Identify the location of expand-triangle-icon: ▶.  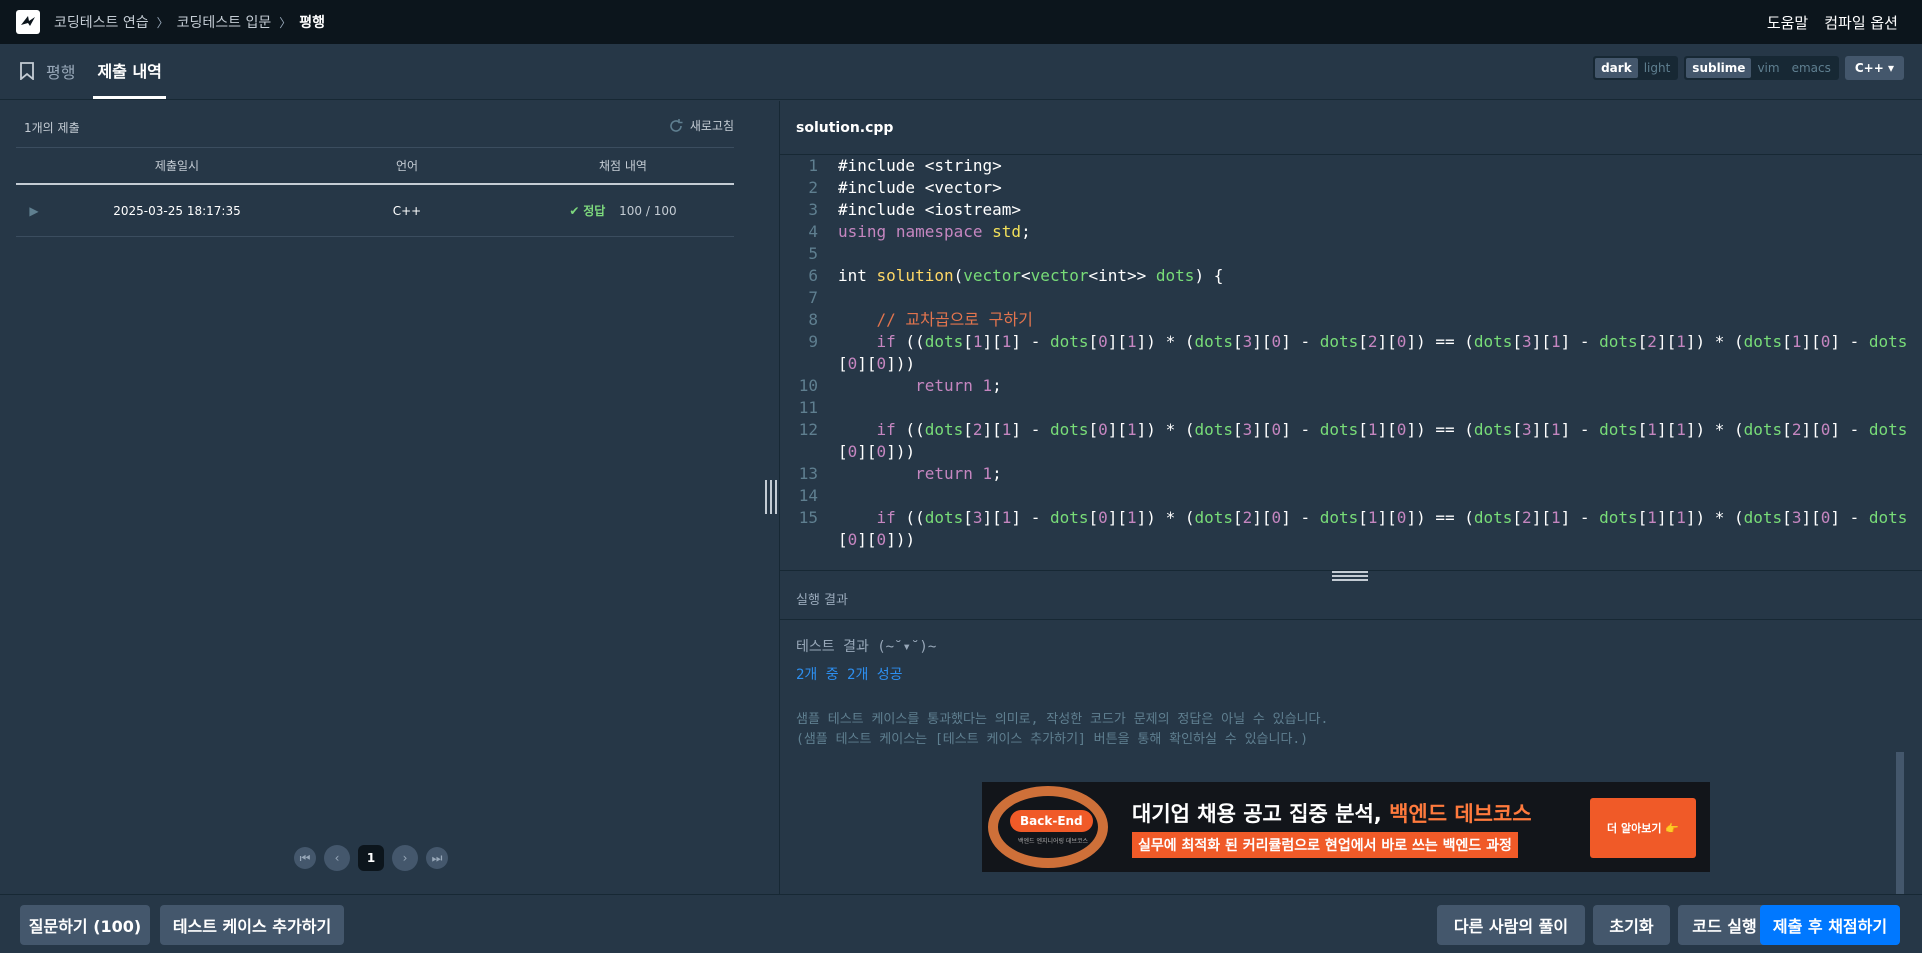
(34, 211).